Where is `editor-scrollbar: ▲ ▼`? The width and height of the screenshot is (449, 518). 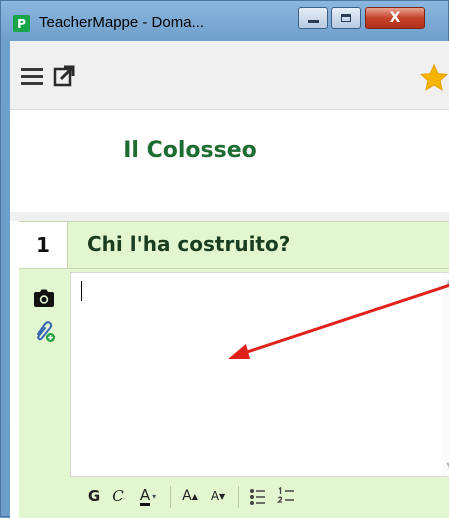 editor-scrollbar: ▲ ▼ is located at coordinates (445, 374).